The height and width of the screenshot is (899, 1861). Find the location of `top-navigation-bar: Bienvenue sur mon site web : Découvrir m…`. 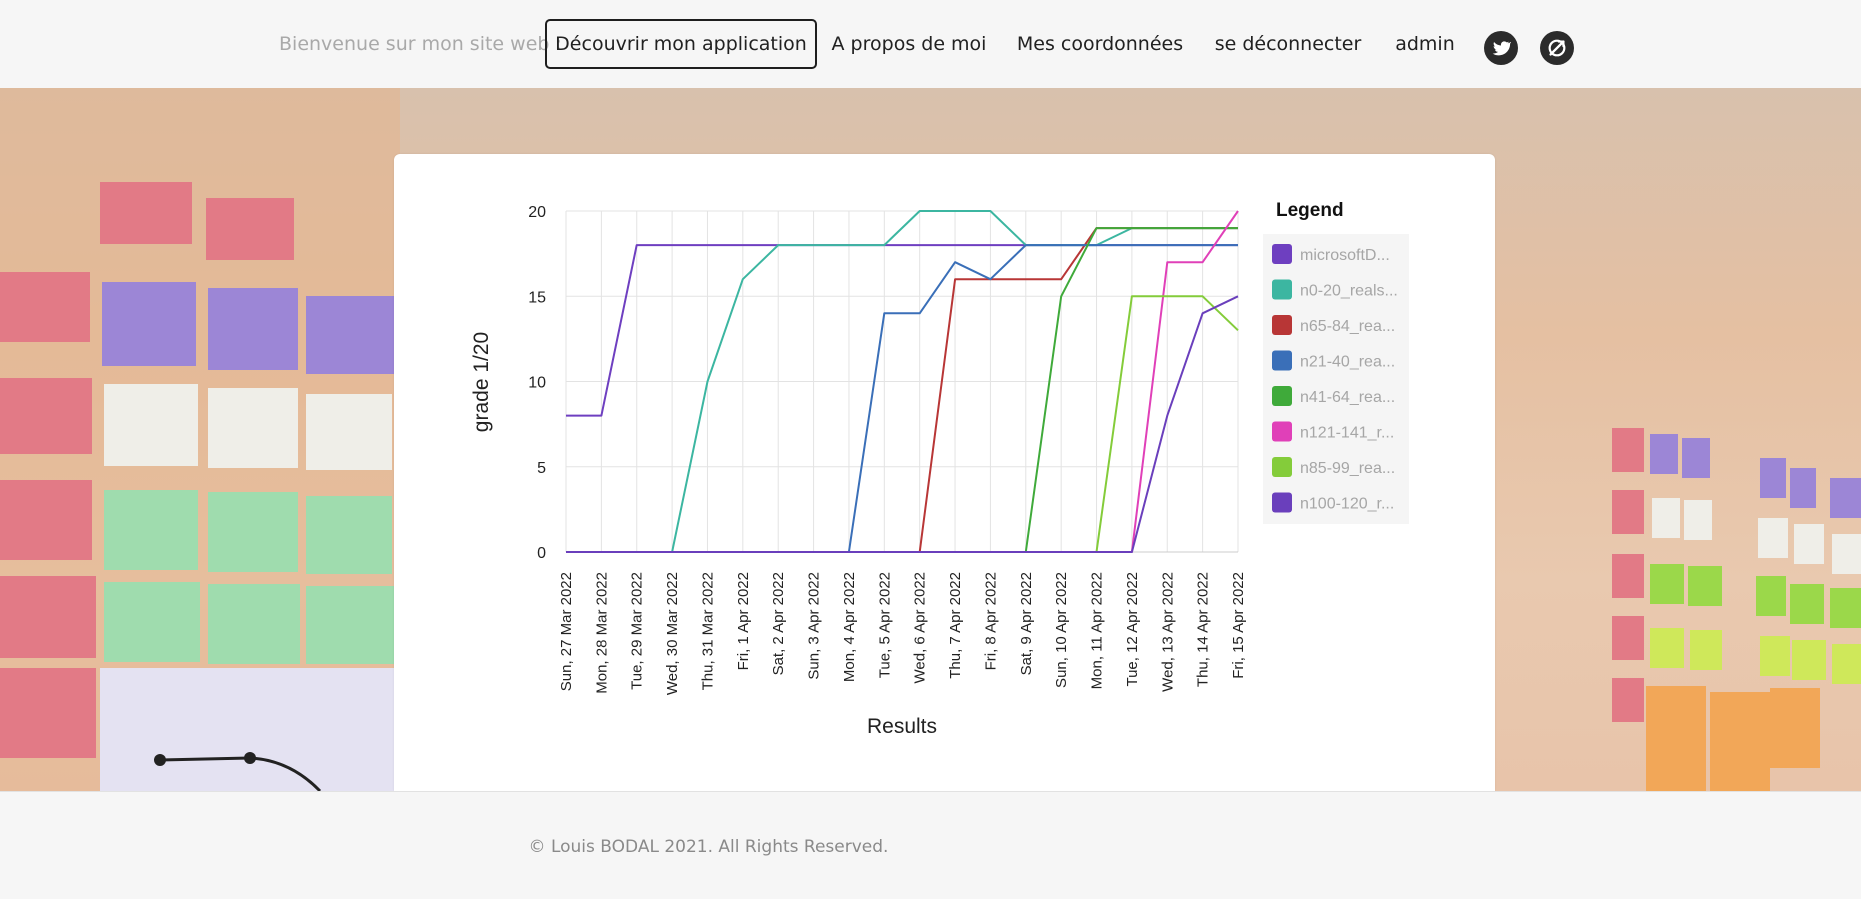

top-navigation-bar: Bienvenue sur mon site web : Découvrir m… is located at coordinates (930, 44).